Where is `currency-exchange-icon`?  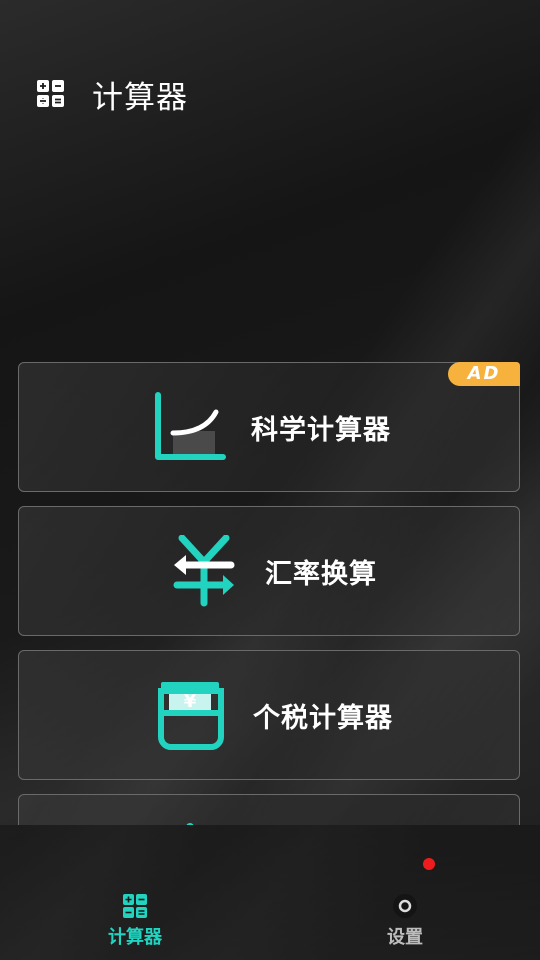
currency-exchange-icon is located at coordinates (204, 571).